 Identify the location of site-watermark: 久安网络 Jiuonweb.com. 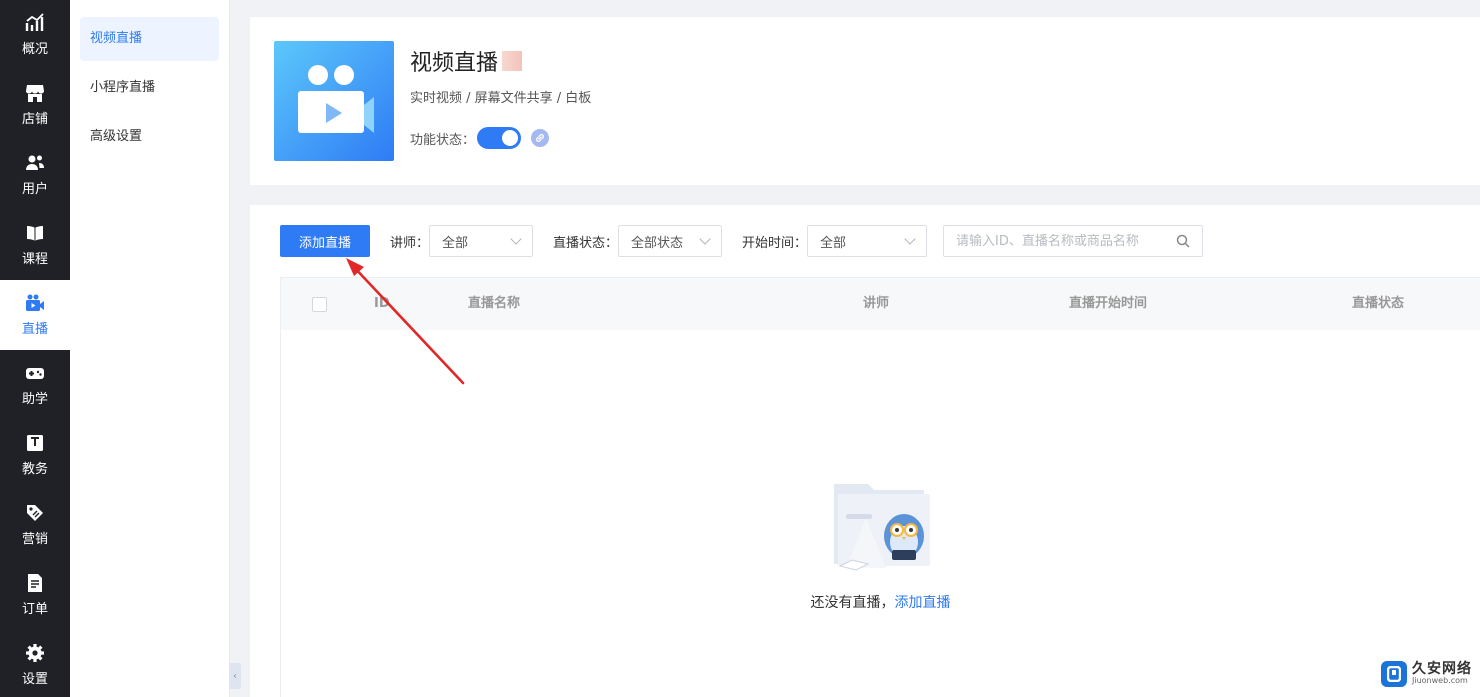
(1426, 674).